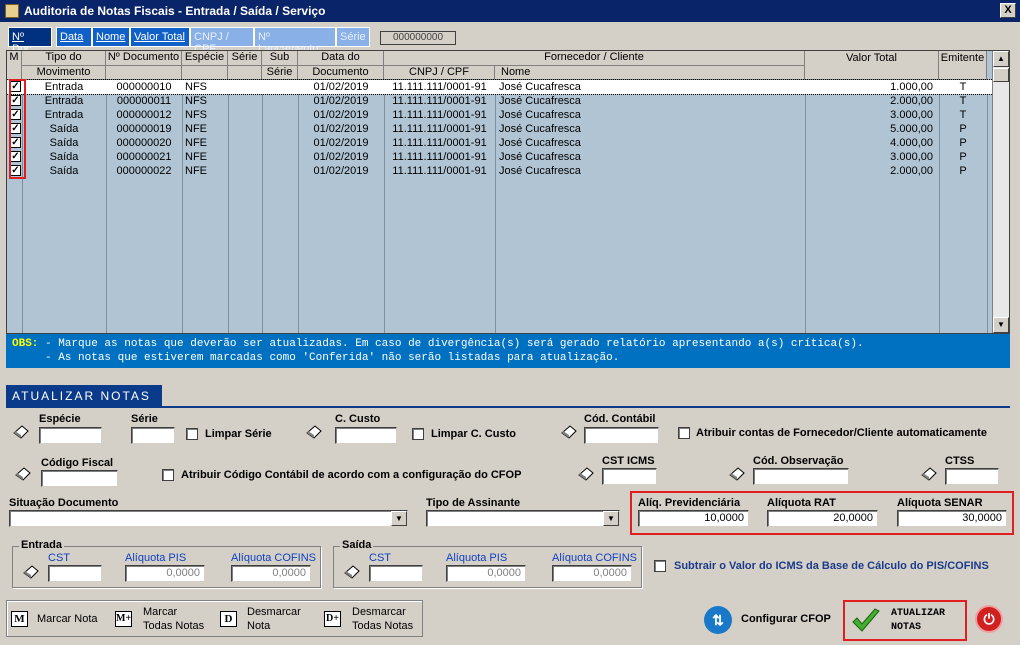 The height and width of the screenshot is (645, 1020). I want to click on tab-nome: Nome, so click(111, 37).